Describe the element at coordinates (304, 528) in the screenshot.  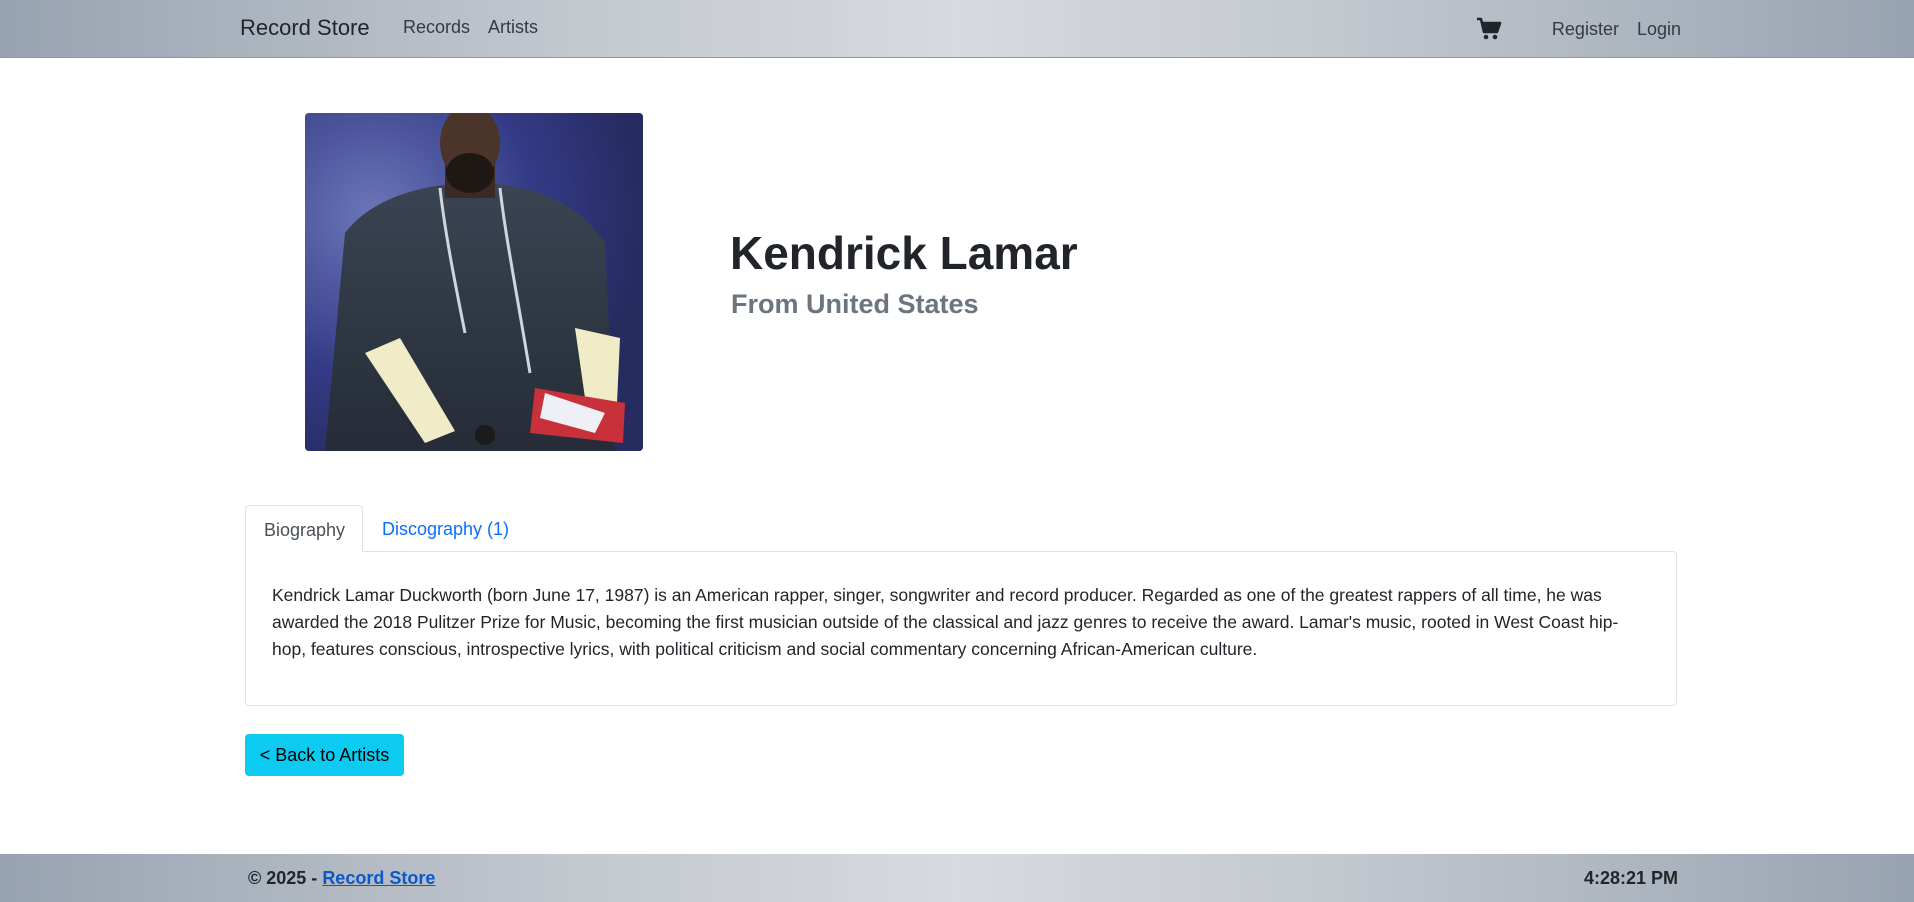
I see `tab-biography: Biography` at that location.